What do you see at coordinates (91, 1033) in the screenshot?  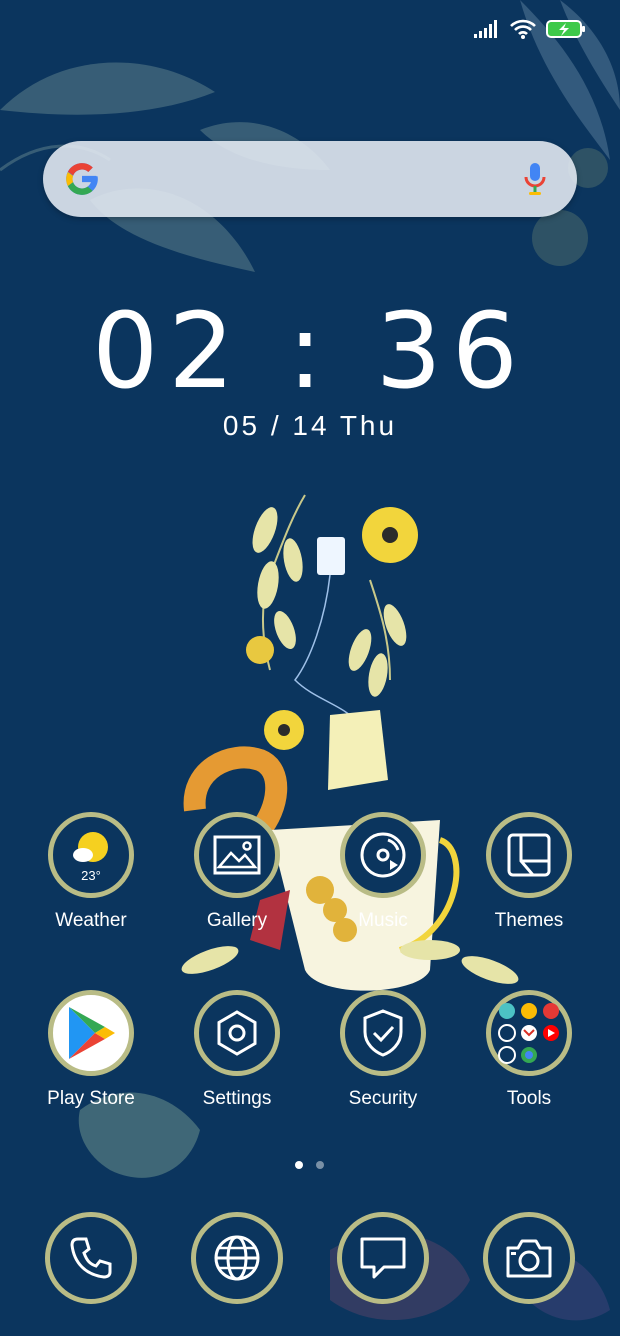 I see `play-store-icon` at bounding box center [91, 1033].